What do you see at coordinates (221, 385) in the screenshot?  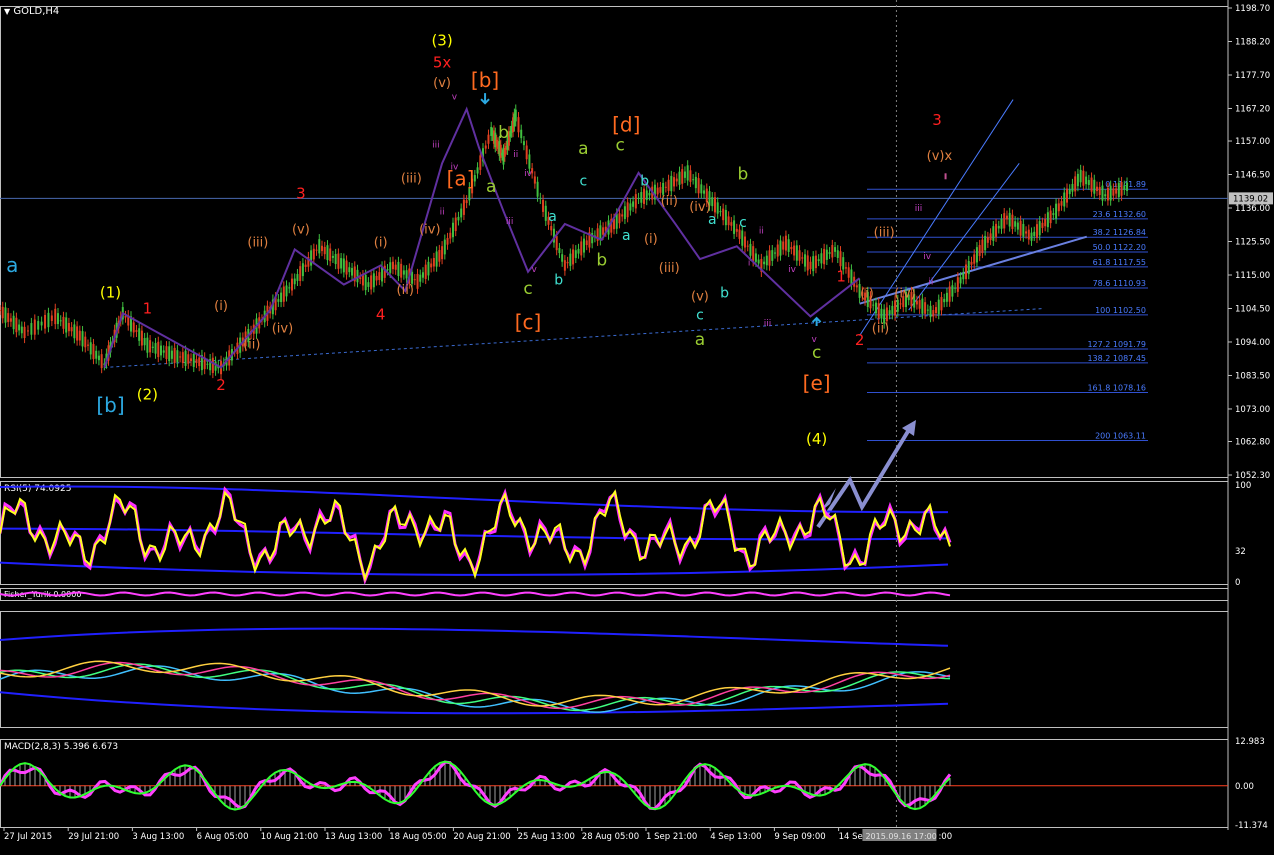 I see `wave-label: 2` at bounding box center [221, 385].